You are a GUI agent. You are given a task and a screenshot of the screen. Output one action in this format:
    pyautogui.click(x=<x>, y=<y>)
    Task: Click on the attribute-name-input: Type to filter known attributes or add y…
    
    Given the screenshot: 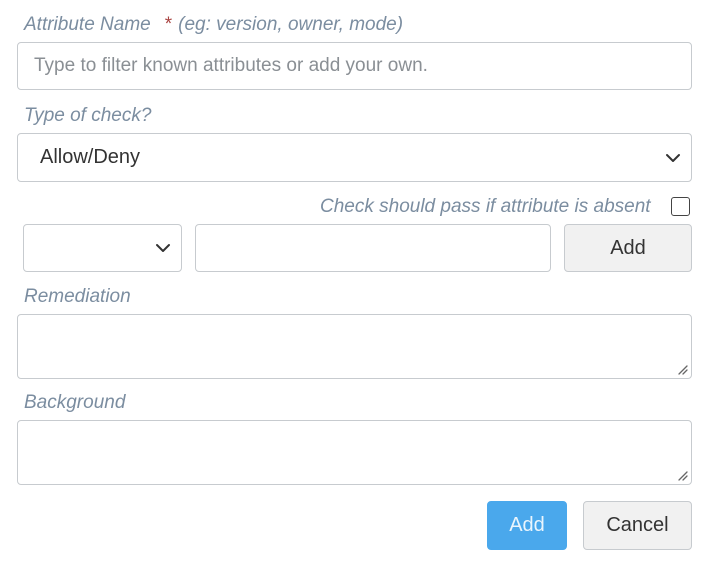 What is the action you would take?
    pyautogui.click(x=354, y=66)
    